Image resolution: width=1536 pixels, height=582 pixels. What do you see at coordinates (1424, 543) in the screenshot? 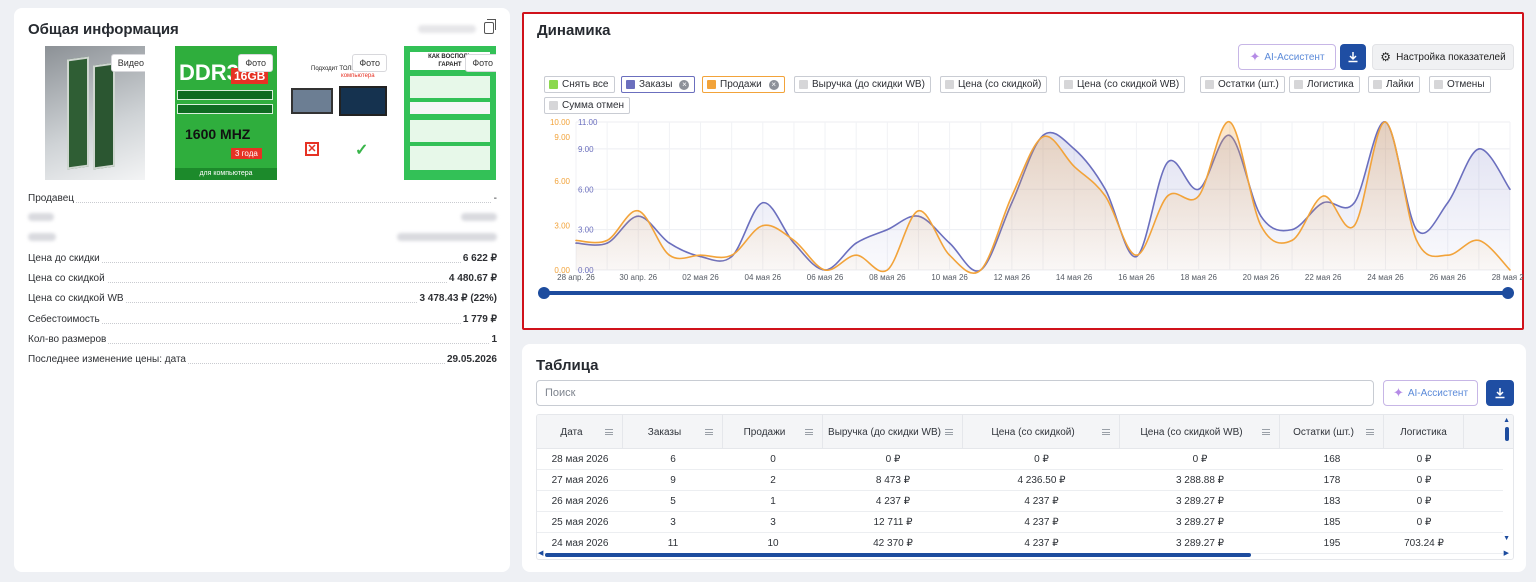
I see `table-cell: 703.24 ₽` at bounding box center [1424, 543].